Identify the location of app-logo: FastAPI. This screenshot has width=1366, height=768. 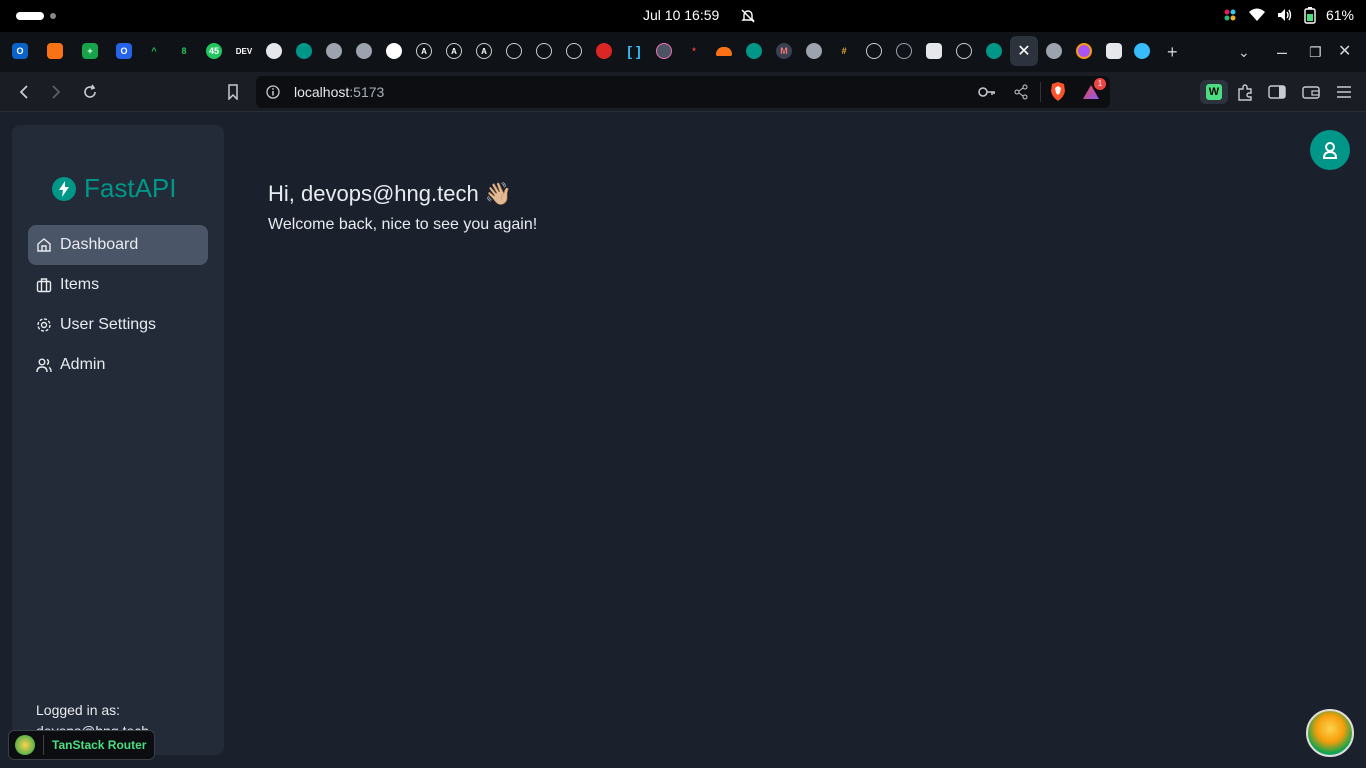
(114, 188).